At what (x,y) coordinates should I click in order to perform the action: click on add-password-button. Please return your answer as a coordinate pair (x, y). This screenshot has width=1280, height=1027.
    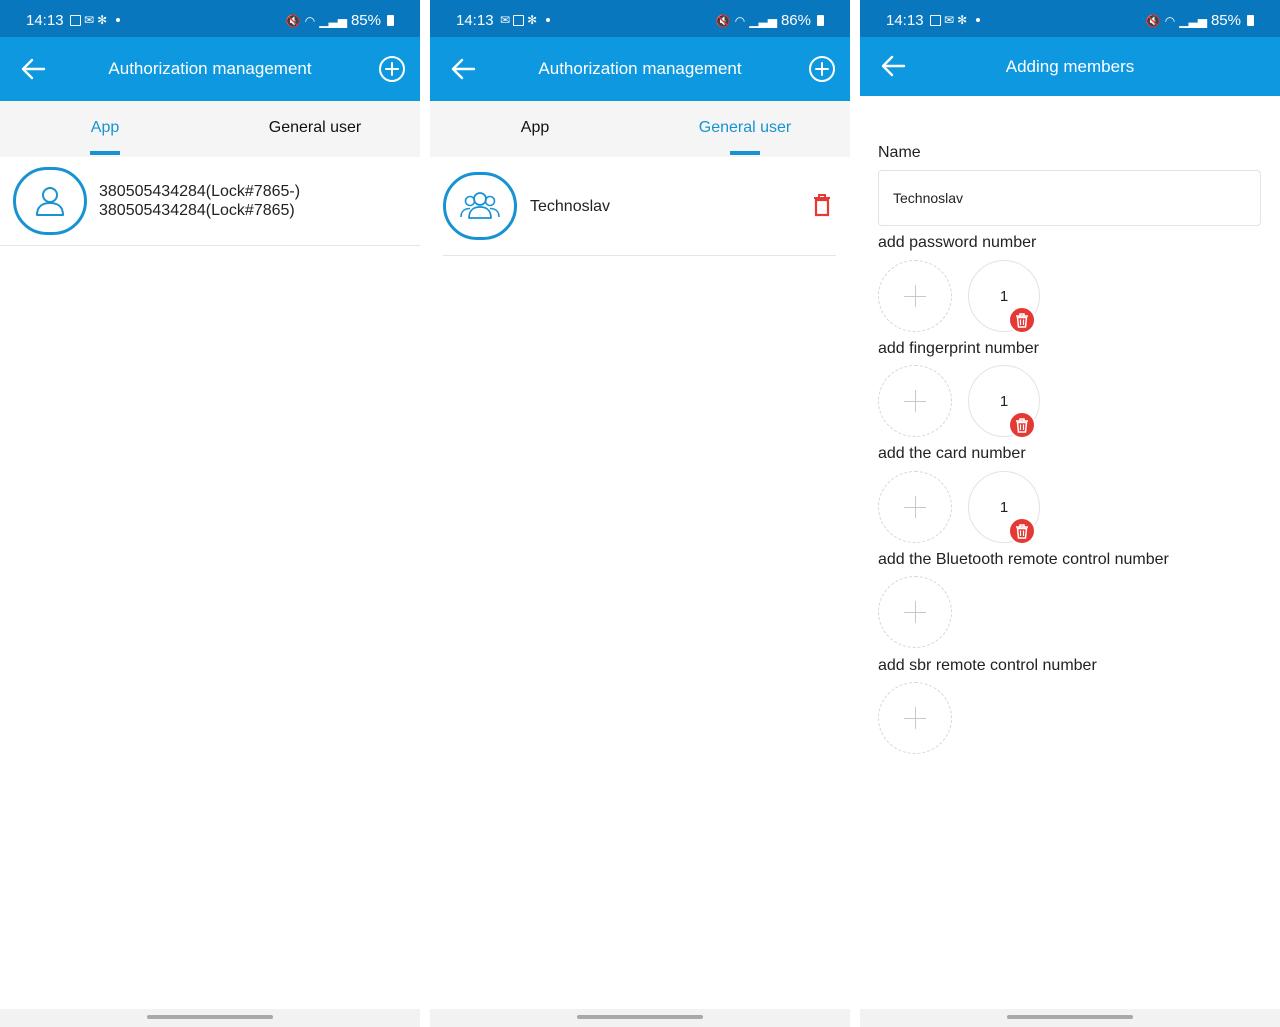
    Looking at the image, I should click on (915, 296).